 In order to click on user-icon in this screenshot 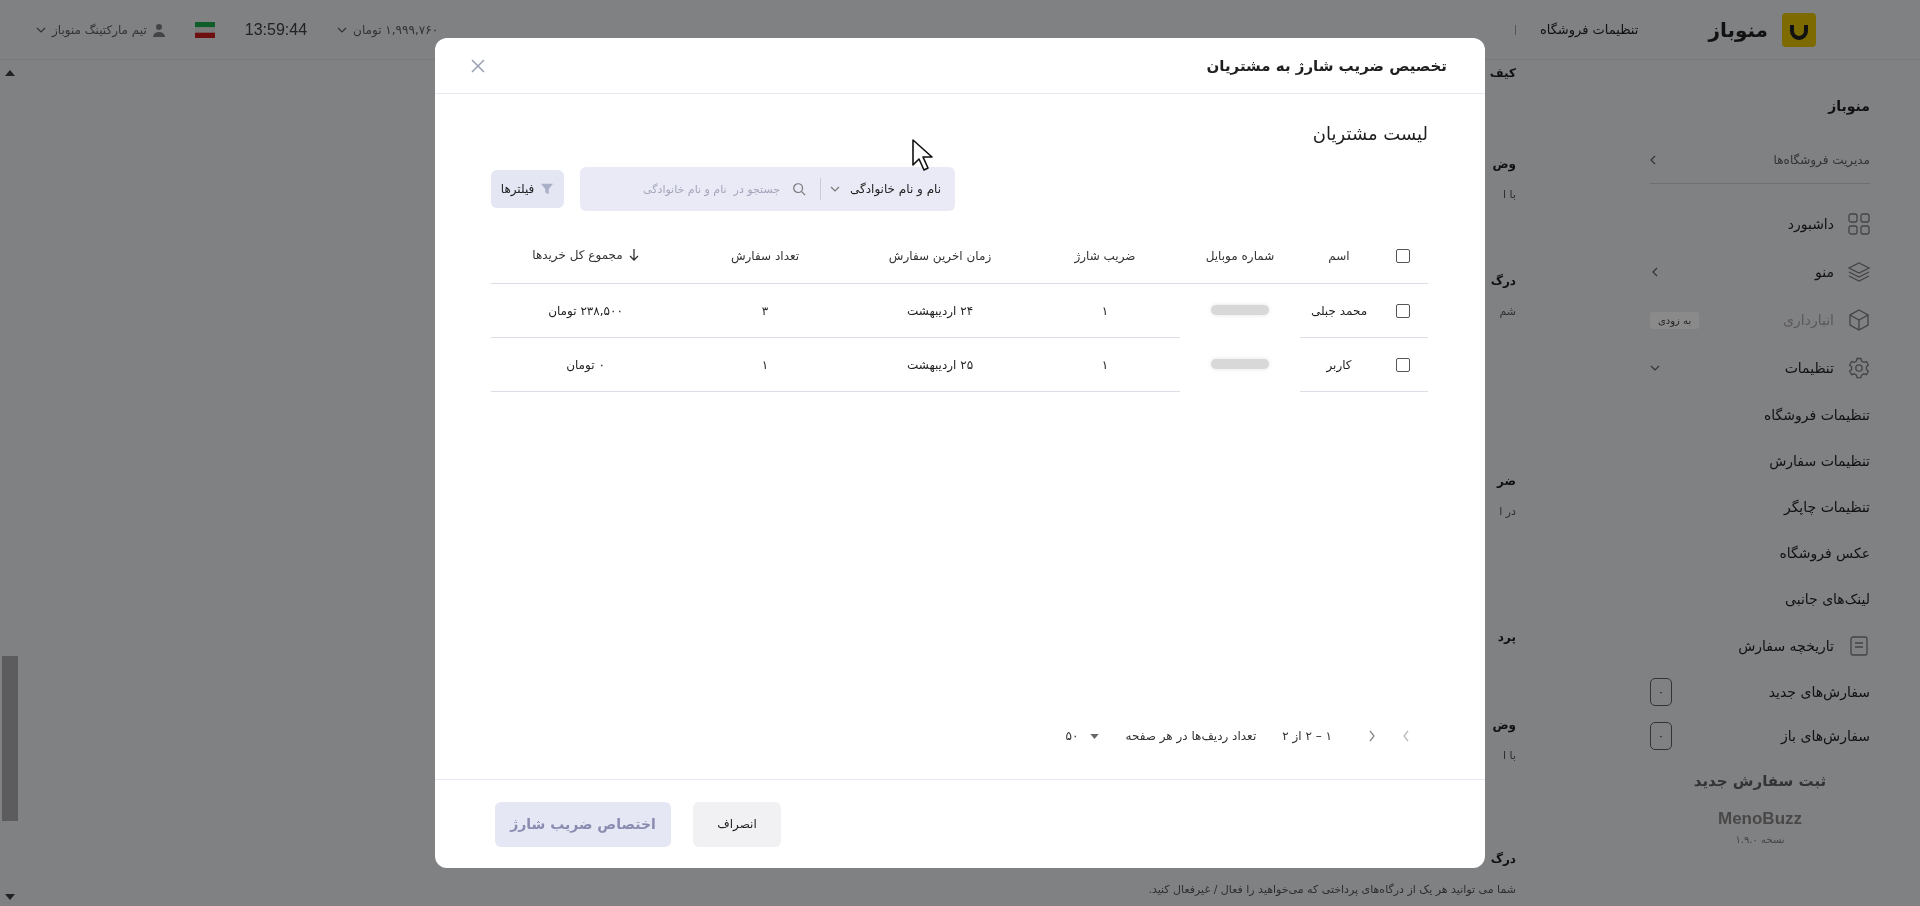, I will do `click(158, 29)`.